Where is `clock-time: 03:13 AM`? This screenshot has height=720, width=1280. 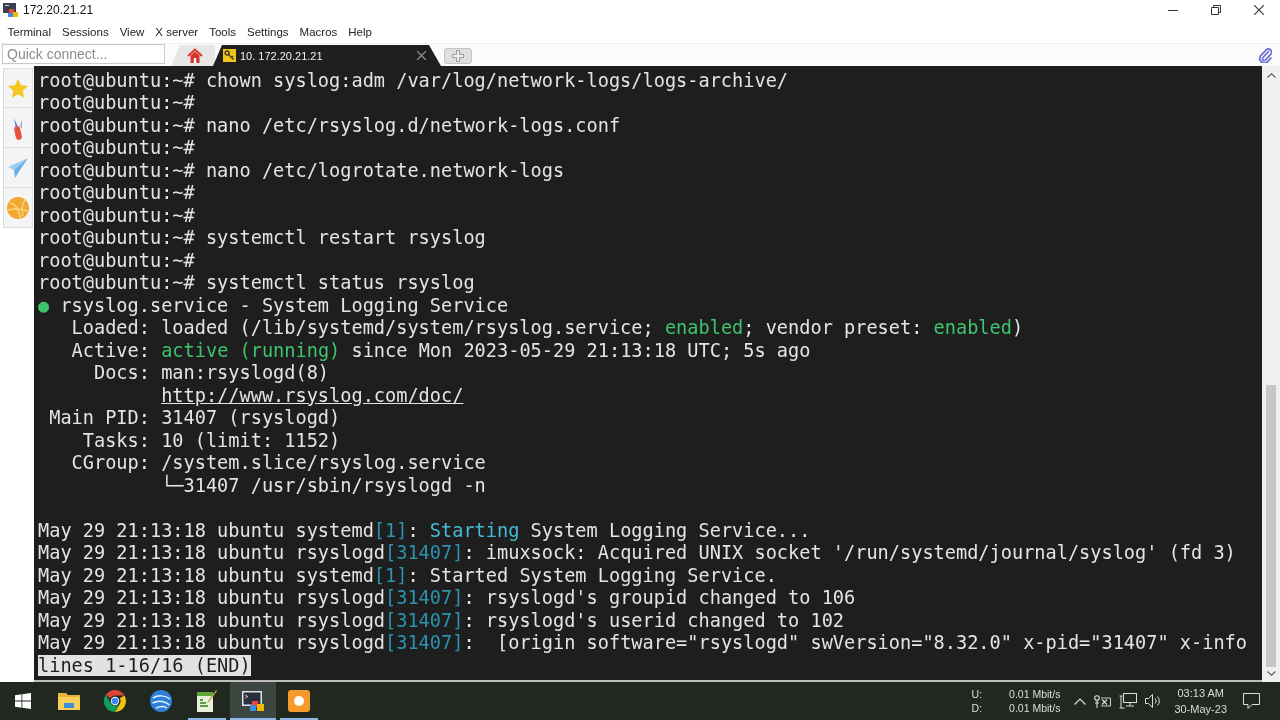 clock-time: 03:13 AM is located at coordinates (1200, 693).